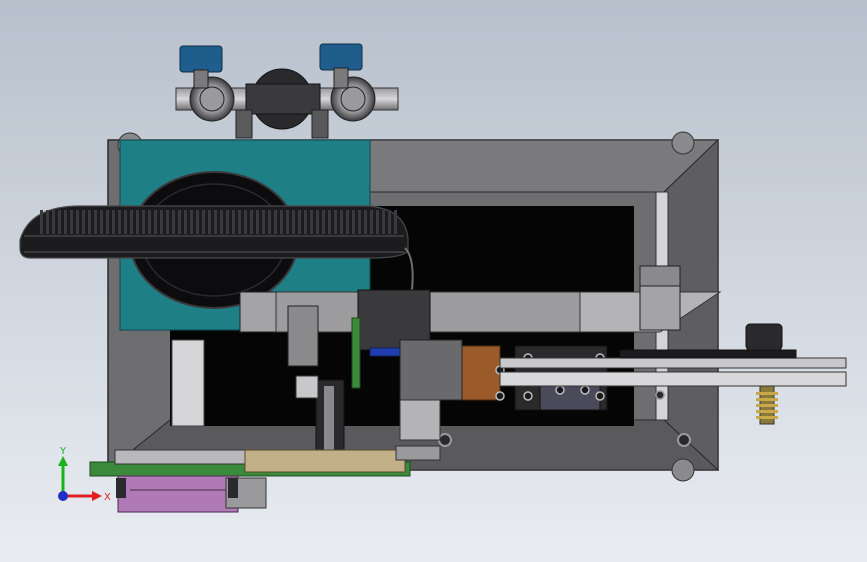 The width and height of the screenshot is (867, 562). I want to click on sensor-block, so click(307, 387).